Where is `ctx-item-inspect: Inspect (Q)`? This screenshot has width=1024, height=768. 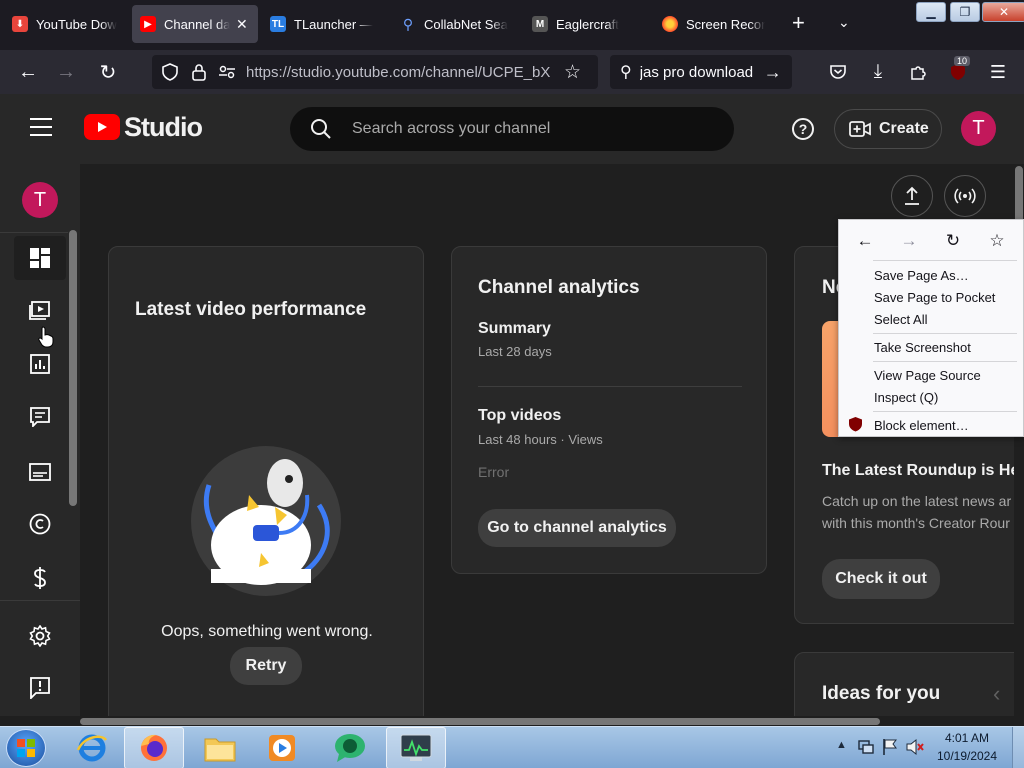
ctx-item-inspect: Inspect (Q) is located at coordinates (906, 397).